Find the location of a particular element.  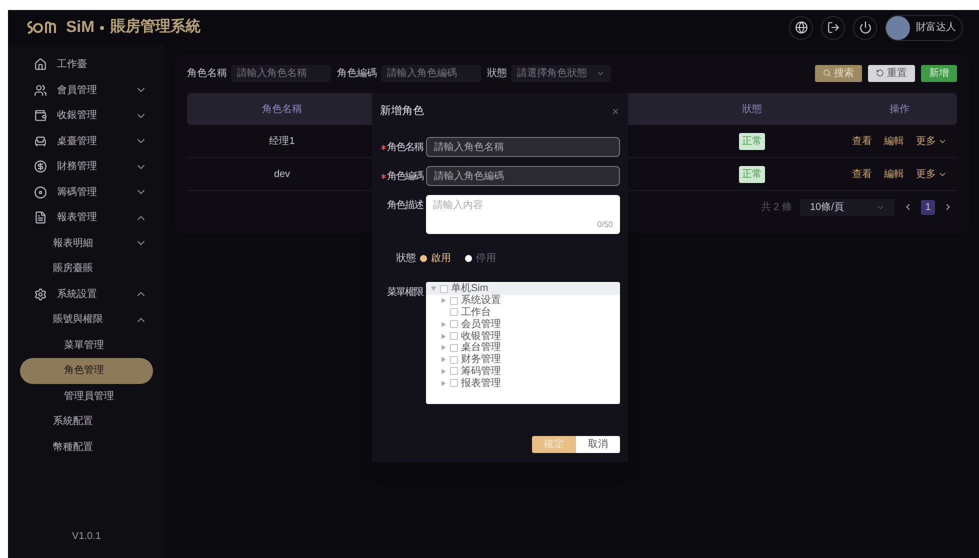

logout-button is located at coordinates (833, 28).